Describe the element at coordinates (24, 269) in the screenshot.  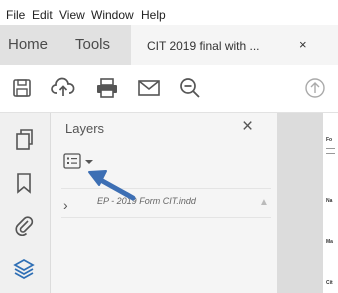
I see `layers-icon` at that location.